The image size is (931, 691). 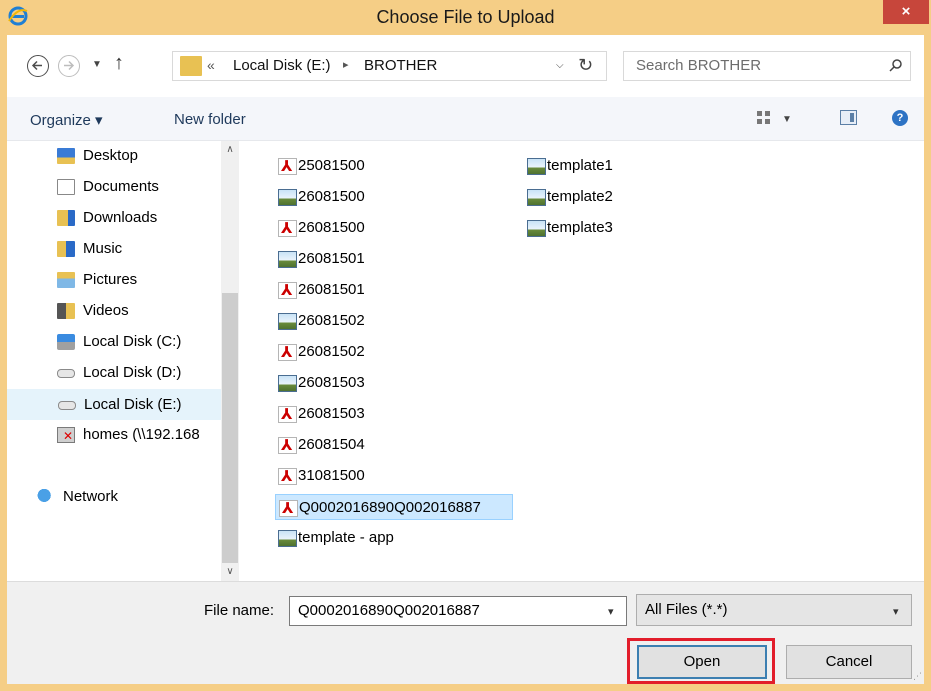 What do you see at coordinates (66, 280) in the screenshot?
I see `pictures-folder-icon` at bounding box center [66, 280].